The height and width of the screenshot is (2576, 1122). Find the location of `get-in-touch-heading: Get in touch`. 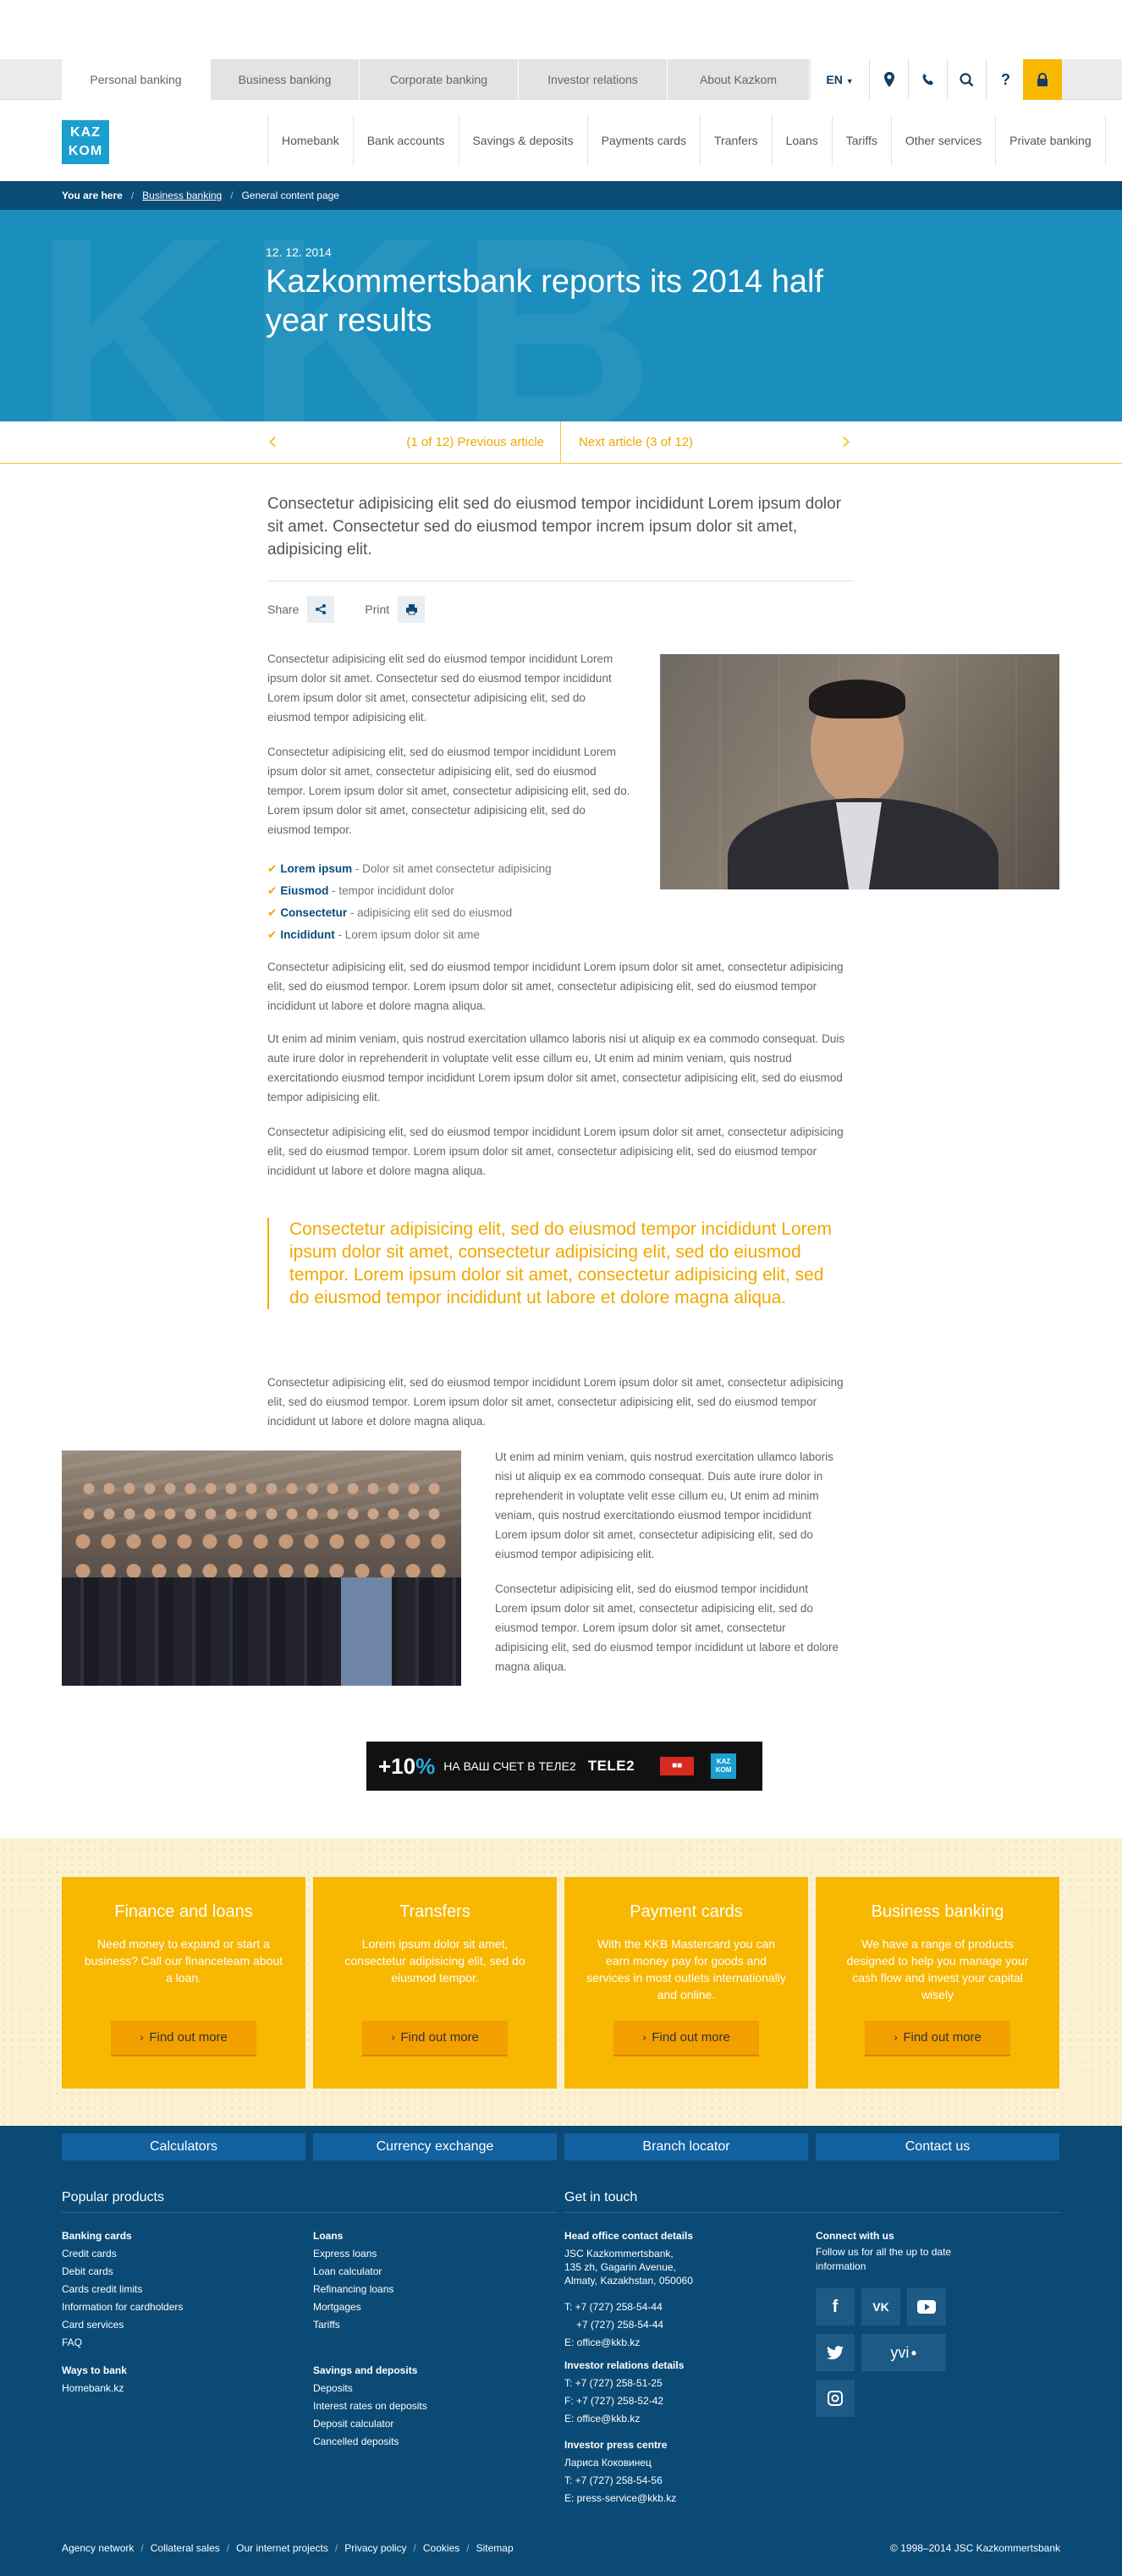

get-in-touch-heading: Get in touch is located at coordinates (601, 2197).